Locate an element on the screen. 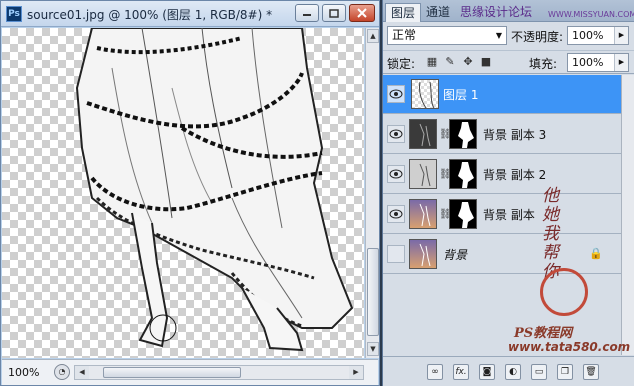  tab-layers: 图层 is located at coordinates (403, 12).